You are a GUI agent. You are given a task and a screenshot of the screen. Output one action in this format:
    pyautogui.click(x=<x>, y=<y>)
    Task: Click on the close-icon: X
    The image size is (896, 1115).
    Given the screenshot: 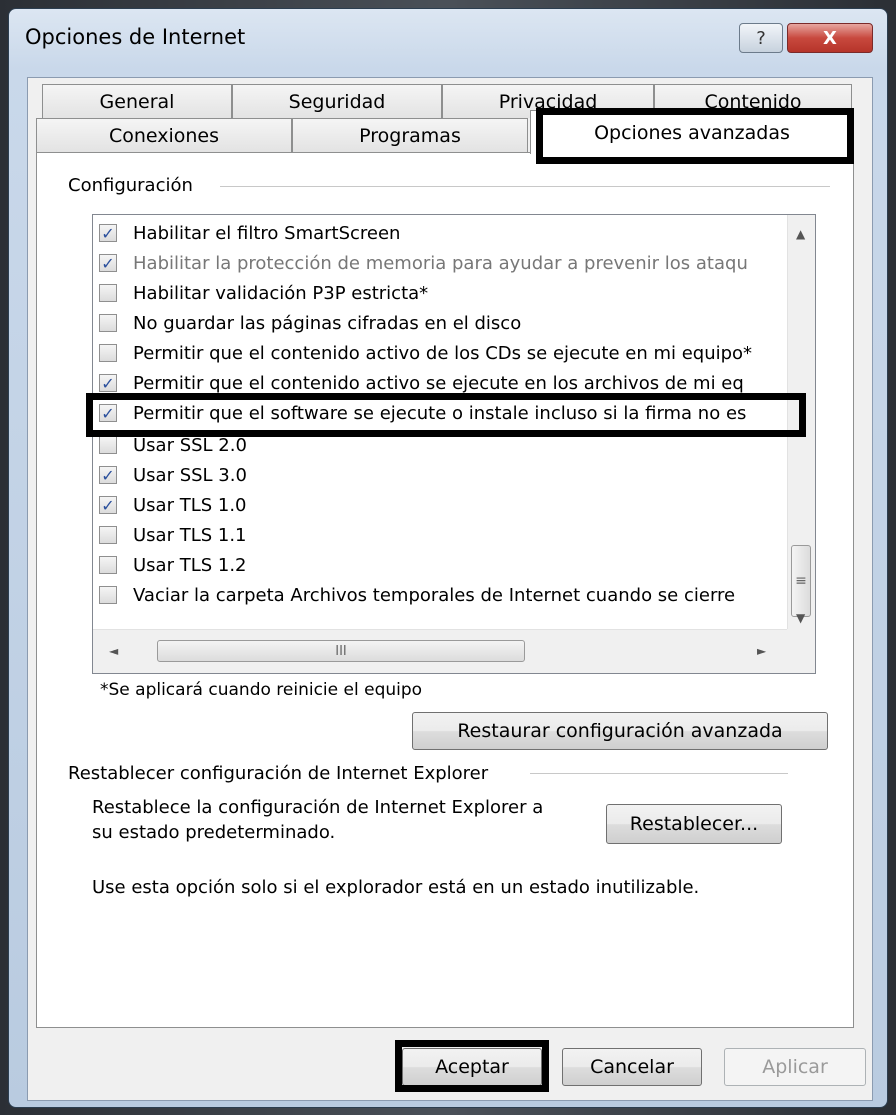 What is the action you would take?
    pyautogui.click(x=830, y=38)
    